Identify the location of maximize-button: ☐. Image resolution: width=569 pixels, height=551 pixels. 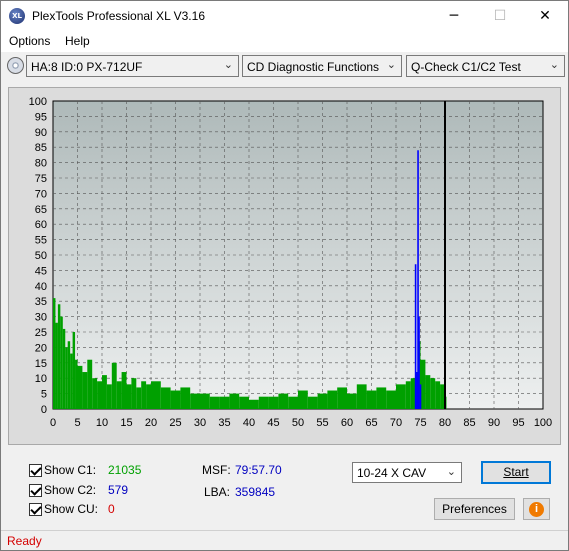
(500, 16).